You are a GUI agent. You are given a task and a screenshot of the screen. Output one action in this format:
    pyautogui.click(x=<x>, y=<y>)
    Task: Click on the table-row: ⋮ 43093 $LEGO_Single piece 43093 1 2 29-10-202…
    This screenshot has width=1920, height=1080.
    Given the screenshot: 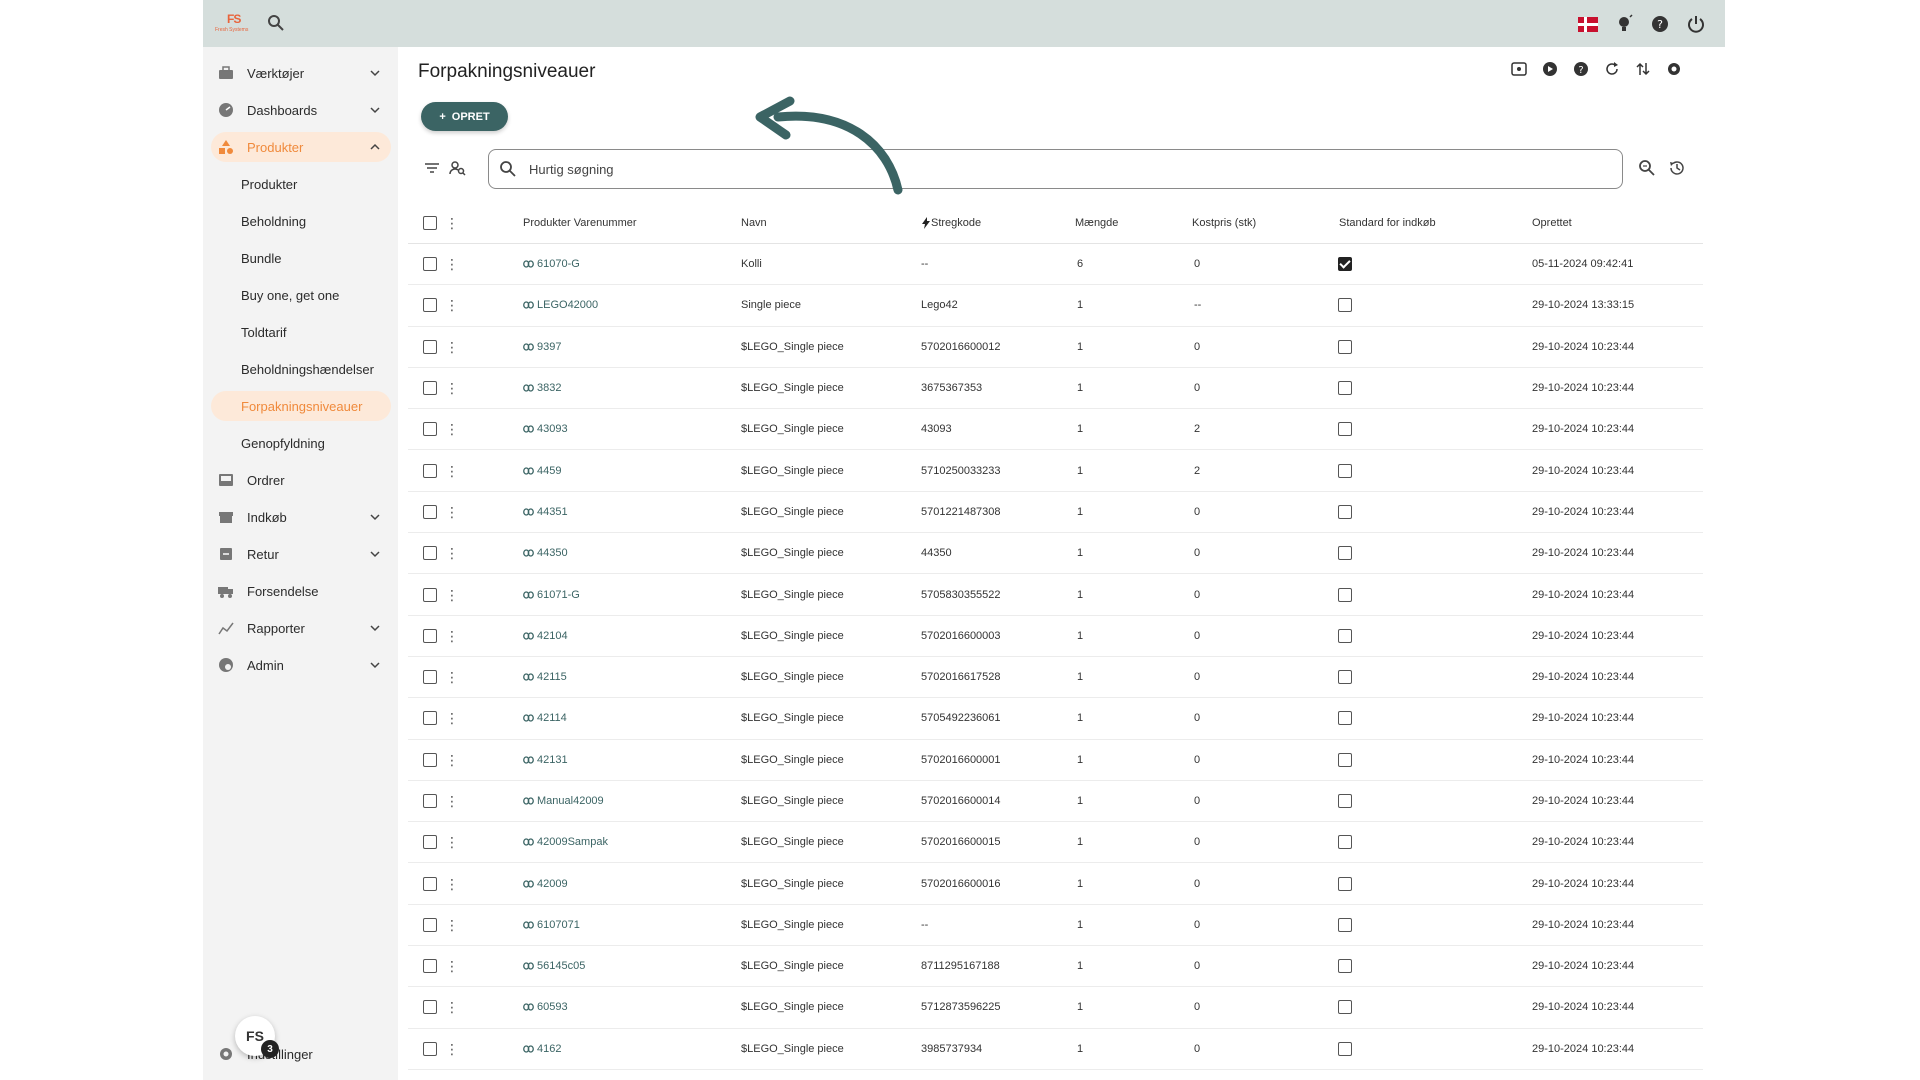 What is the action you would take?
    pyautogui.click(x=1055, y=430)
    